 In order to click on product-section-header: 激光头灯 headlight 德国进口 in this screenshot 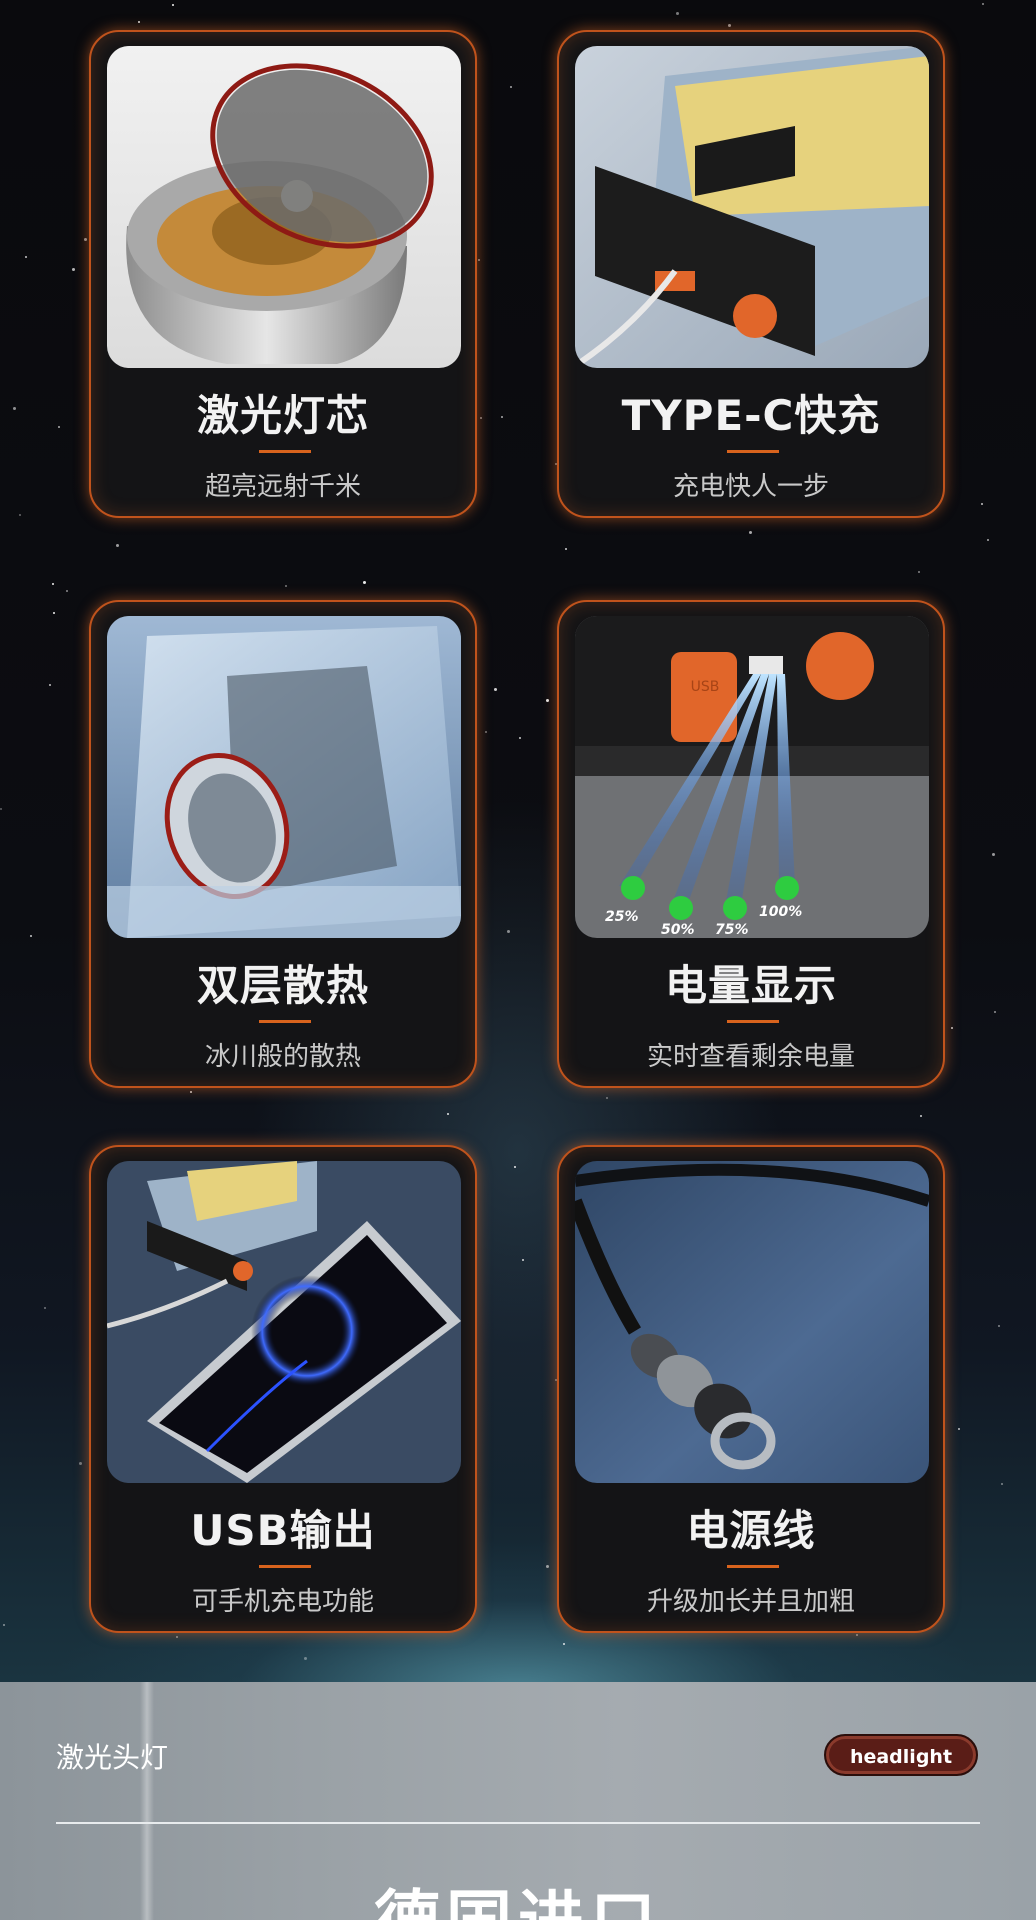, I will do `click(518, 1801)`.